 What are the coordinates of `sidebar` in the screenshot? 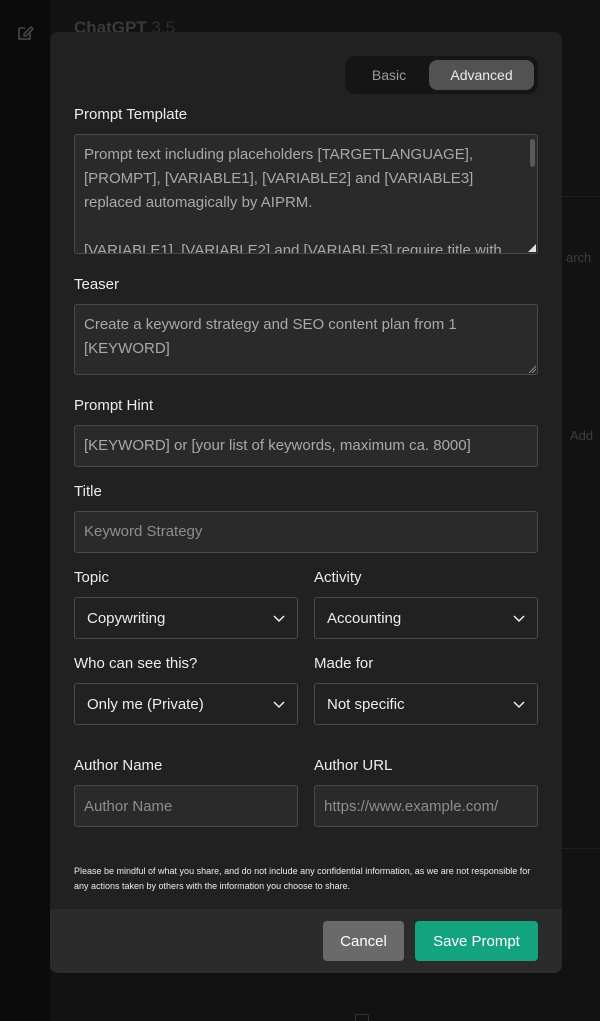 It's located at (25, 510).